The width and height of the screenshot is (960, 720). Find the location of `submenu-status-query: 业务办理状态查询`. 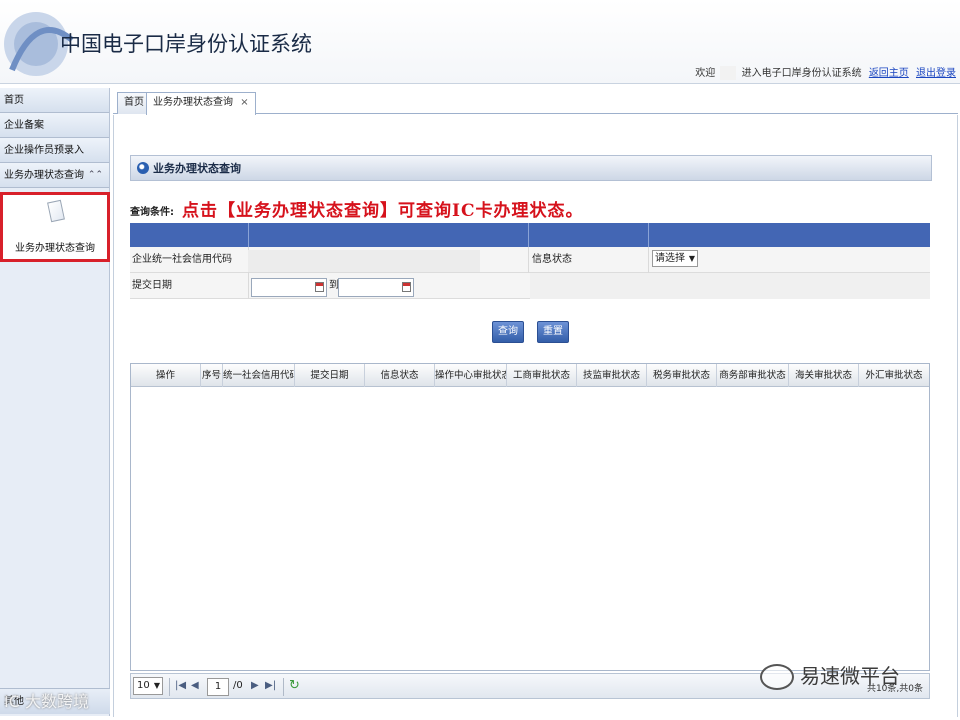

submenu-status-query: 业务办理状态查询 is located at coordinates (55, 227).